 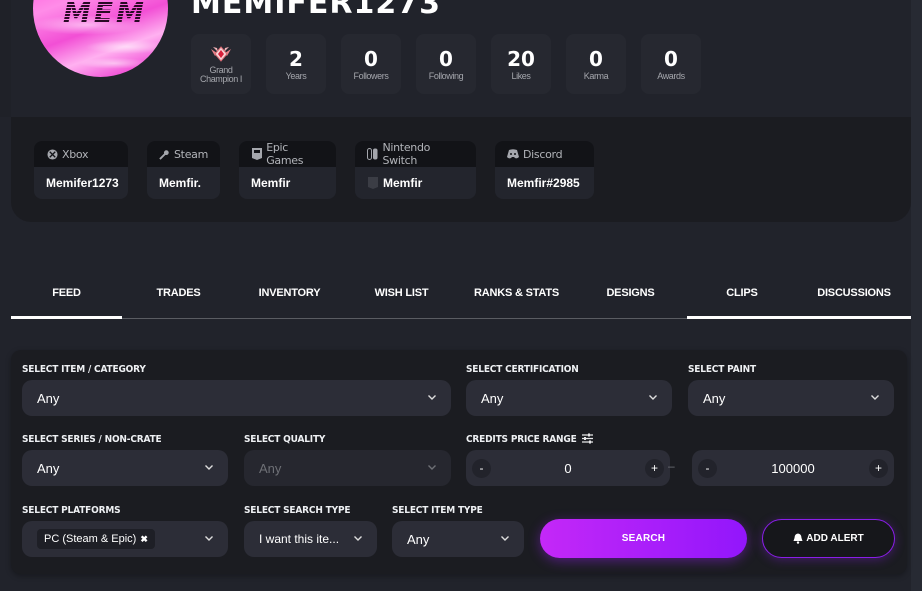 What do you see at coordinates (180, 183) in the screenshot?
I see `platform-handle: Memfir.` at bounding box center [180, 183].